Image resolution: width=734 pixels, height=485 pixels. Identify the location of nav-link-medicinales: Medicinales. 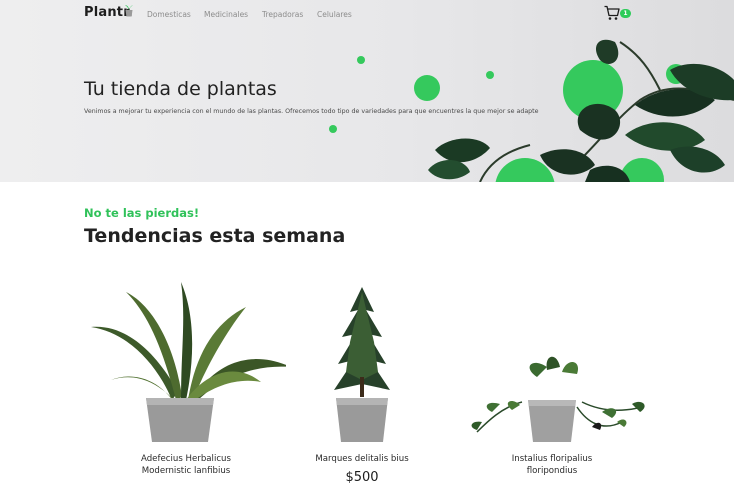
(226, 14).